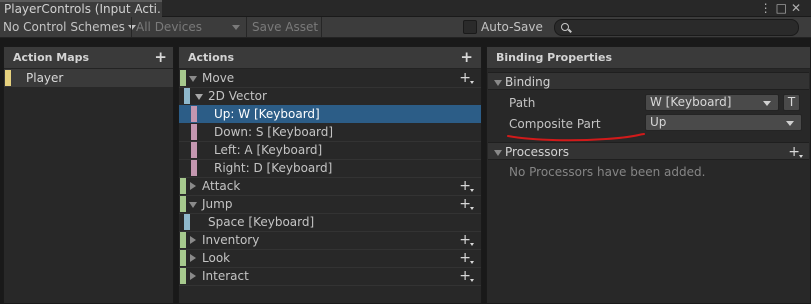 This screenshot has height=304, width=811. I want to click on action-interact: Interact +, so click(330, 276).